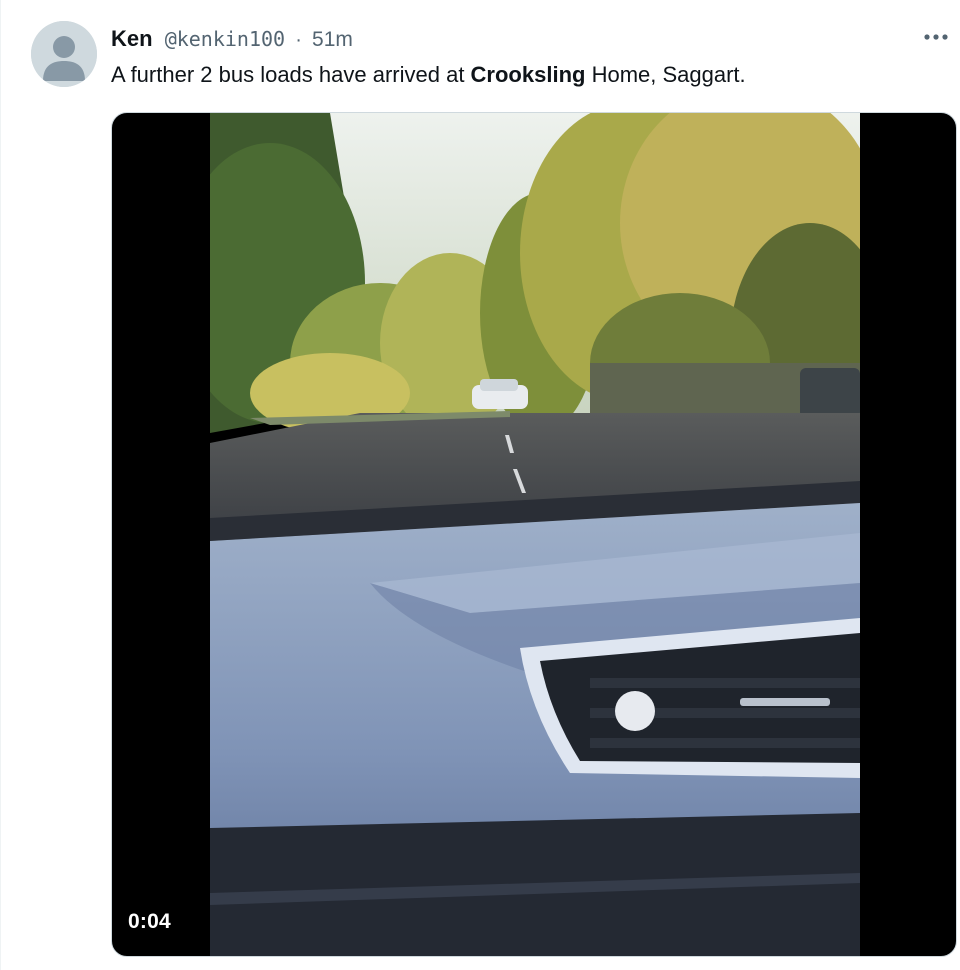  I want to click on tweet-text-prefix: A further 2 bus loads have arrived at, so click(291, 74).